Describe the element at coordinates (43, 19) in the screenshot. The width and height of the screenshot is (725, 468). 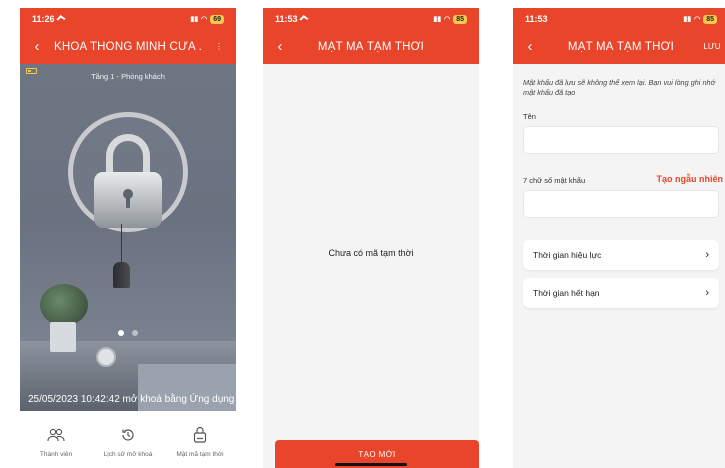
I see `status-time: 11:26` at that location.